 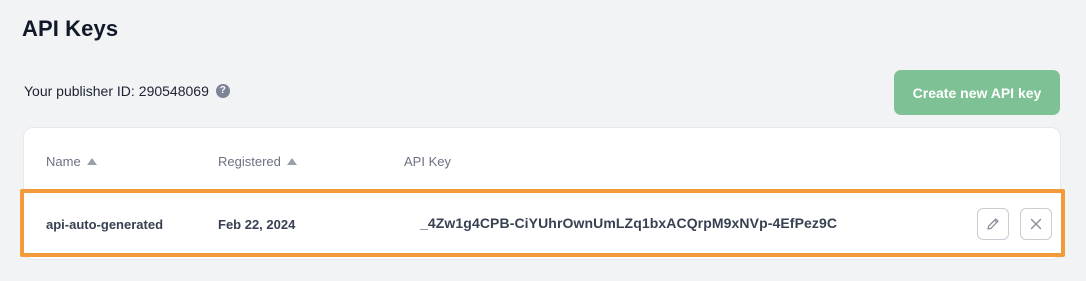 I want to click on column-header-api-key: API Key, so click(x=427, y=161).